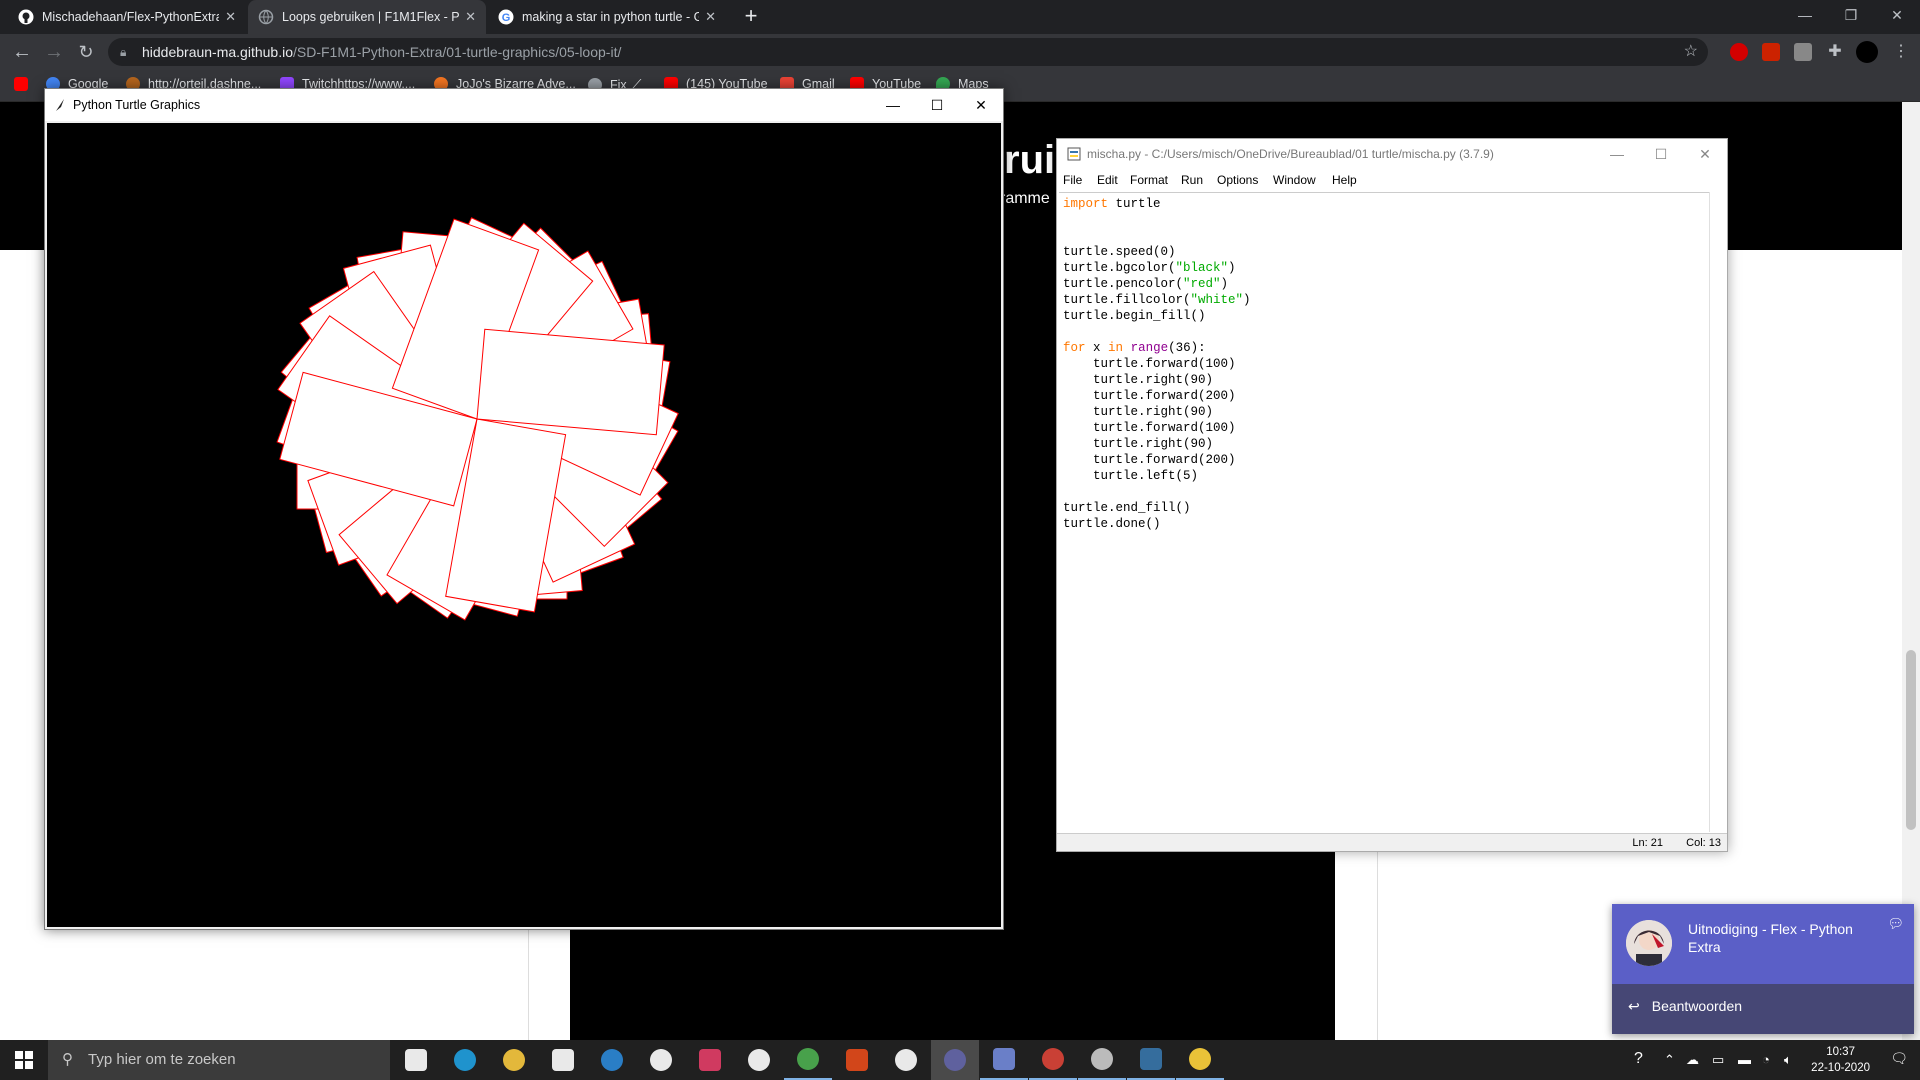 This screenshot has height=1080, width=1920. Describe the element at coordinates (759, 1060) in the screenshot. I see `lightning-icon` at that location.